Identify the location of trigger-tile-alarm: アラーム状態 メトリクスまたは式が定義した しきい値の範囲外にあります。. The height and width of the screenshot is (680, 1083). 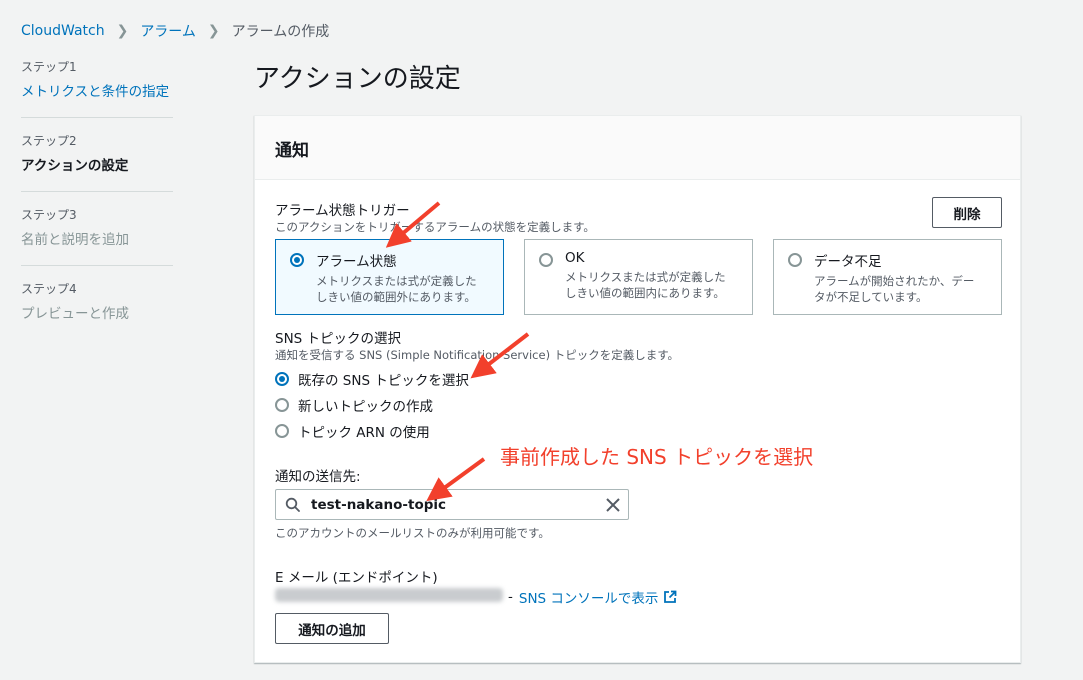
(389, 277).